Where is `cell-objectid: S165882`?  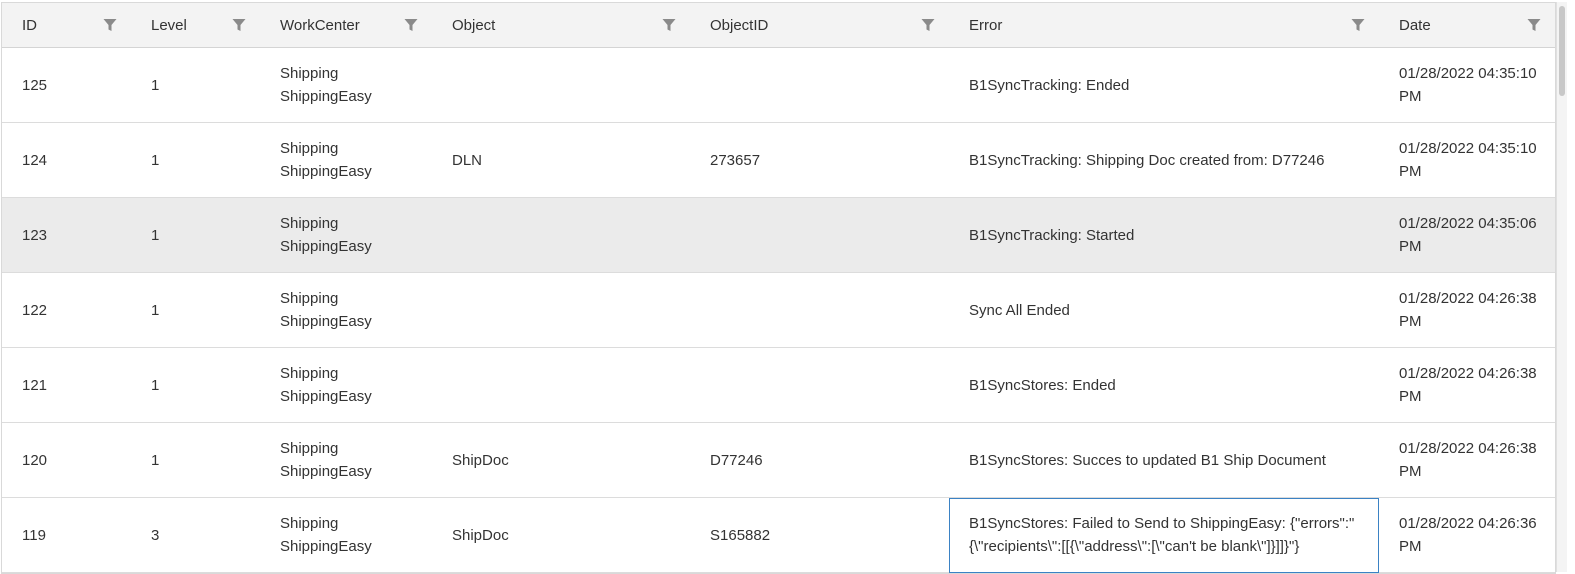
cell-objectid: S165882 is located at coordinates (819, 535).